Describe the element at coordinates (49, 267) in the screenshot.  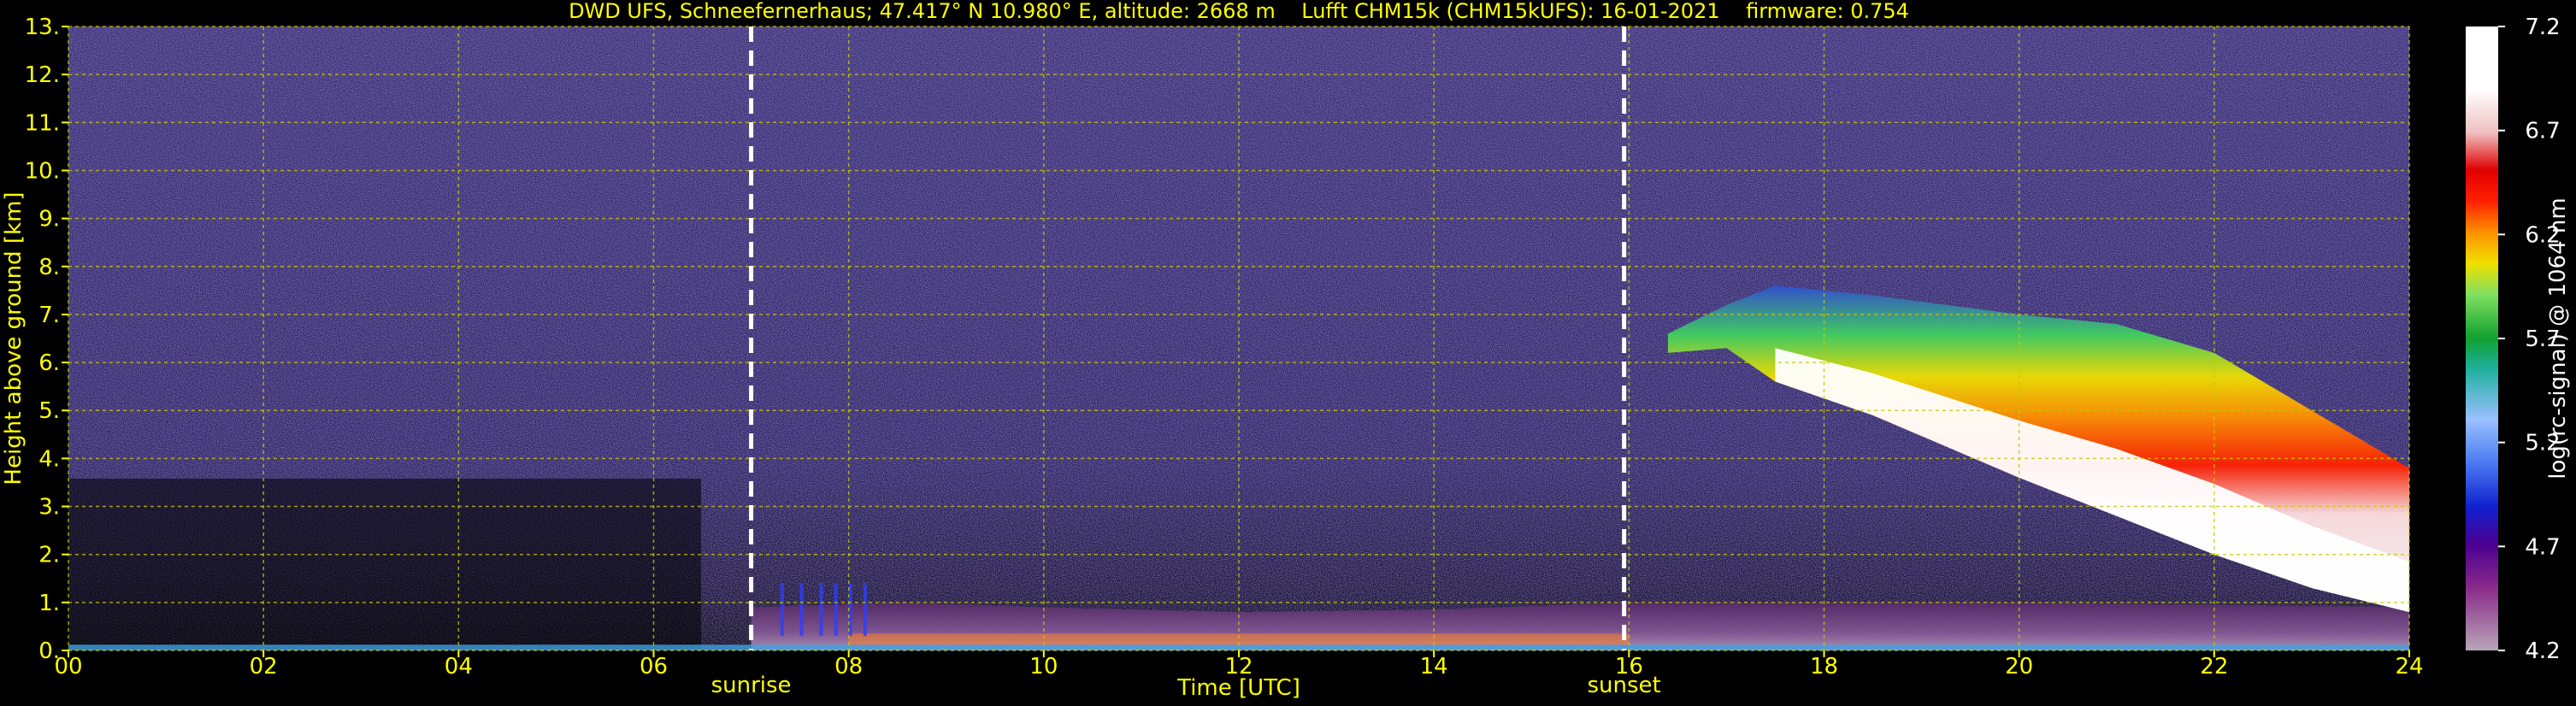
I see `y-tick-label: 8.` at that location.